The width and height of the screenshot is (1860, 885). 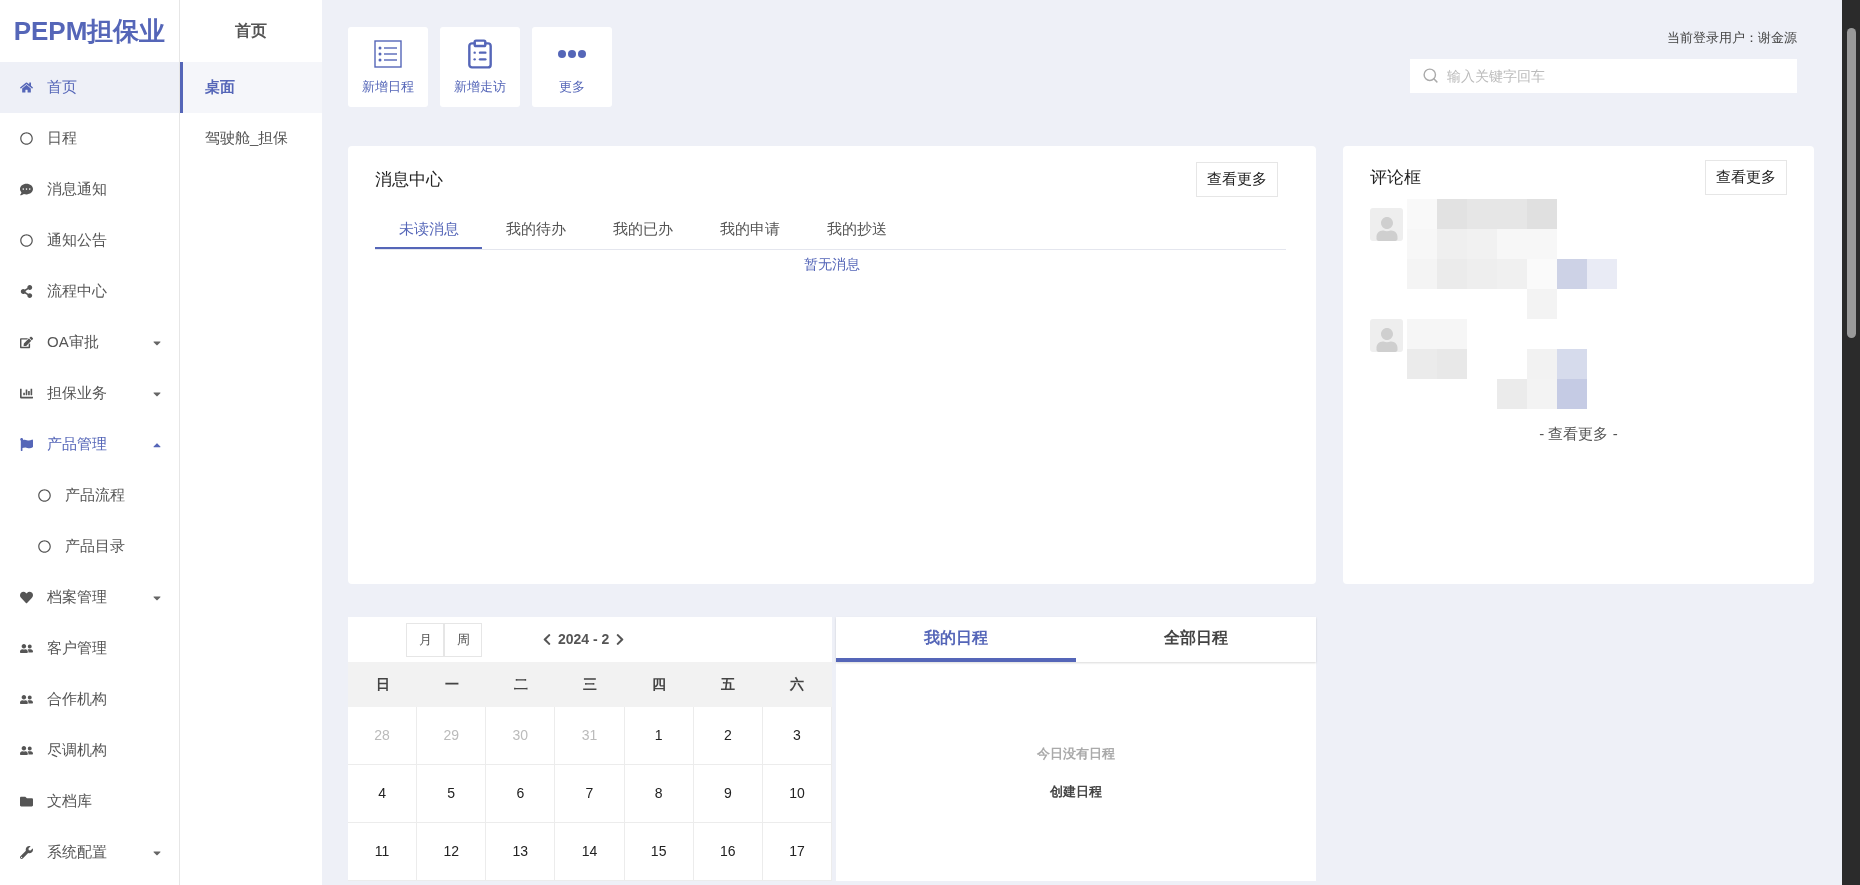 I want to click on edit-icon, so click(x=26, y=342).